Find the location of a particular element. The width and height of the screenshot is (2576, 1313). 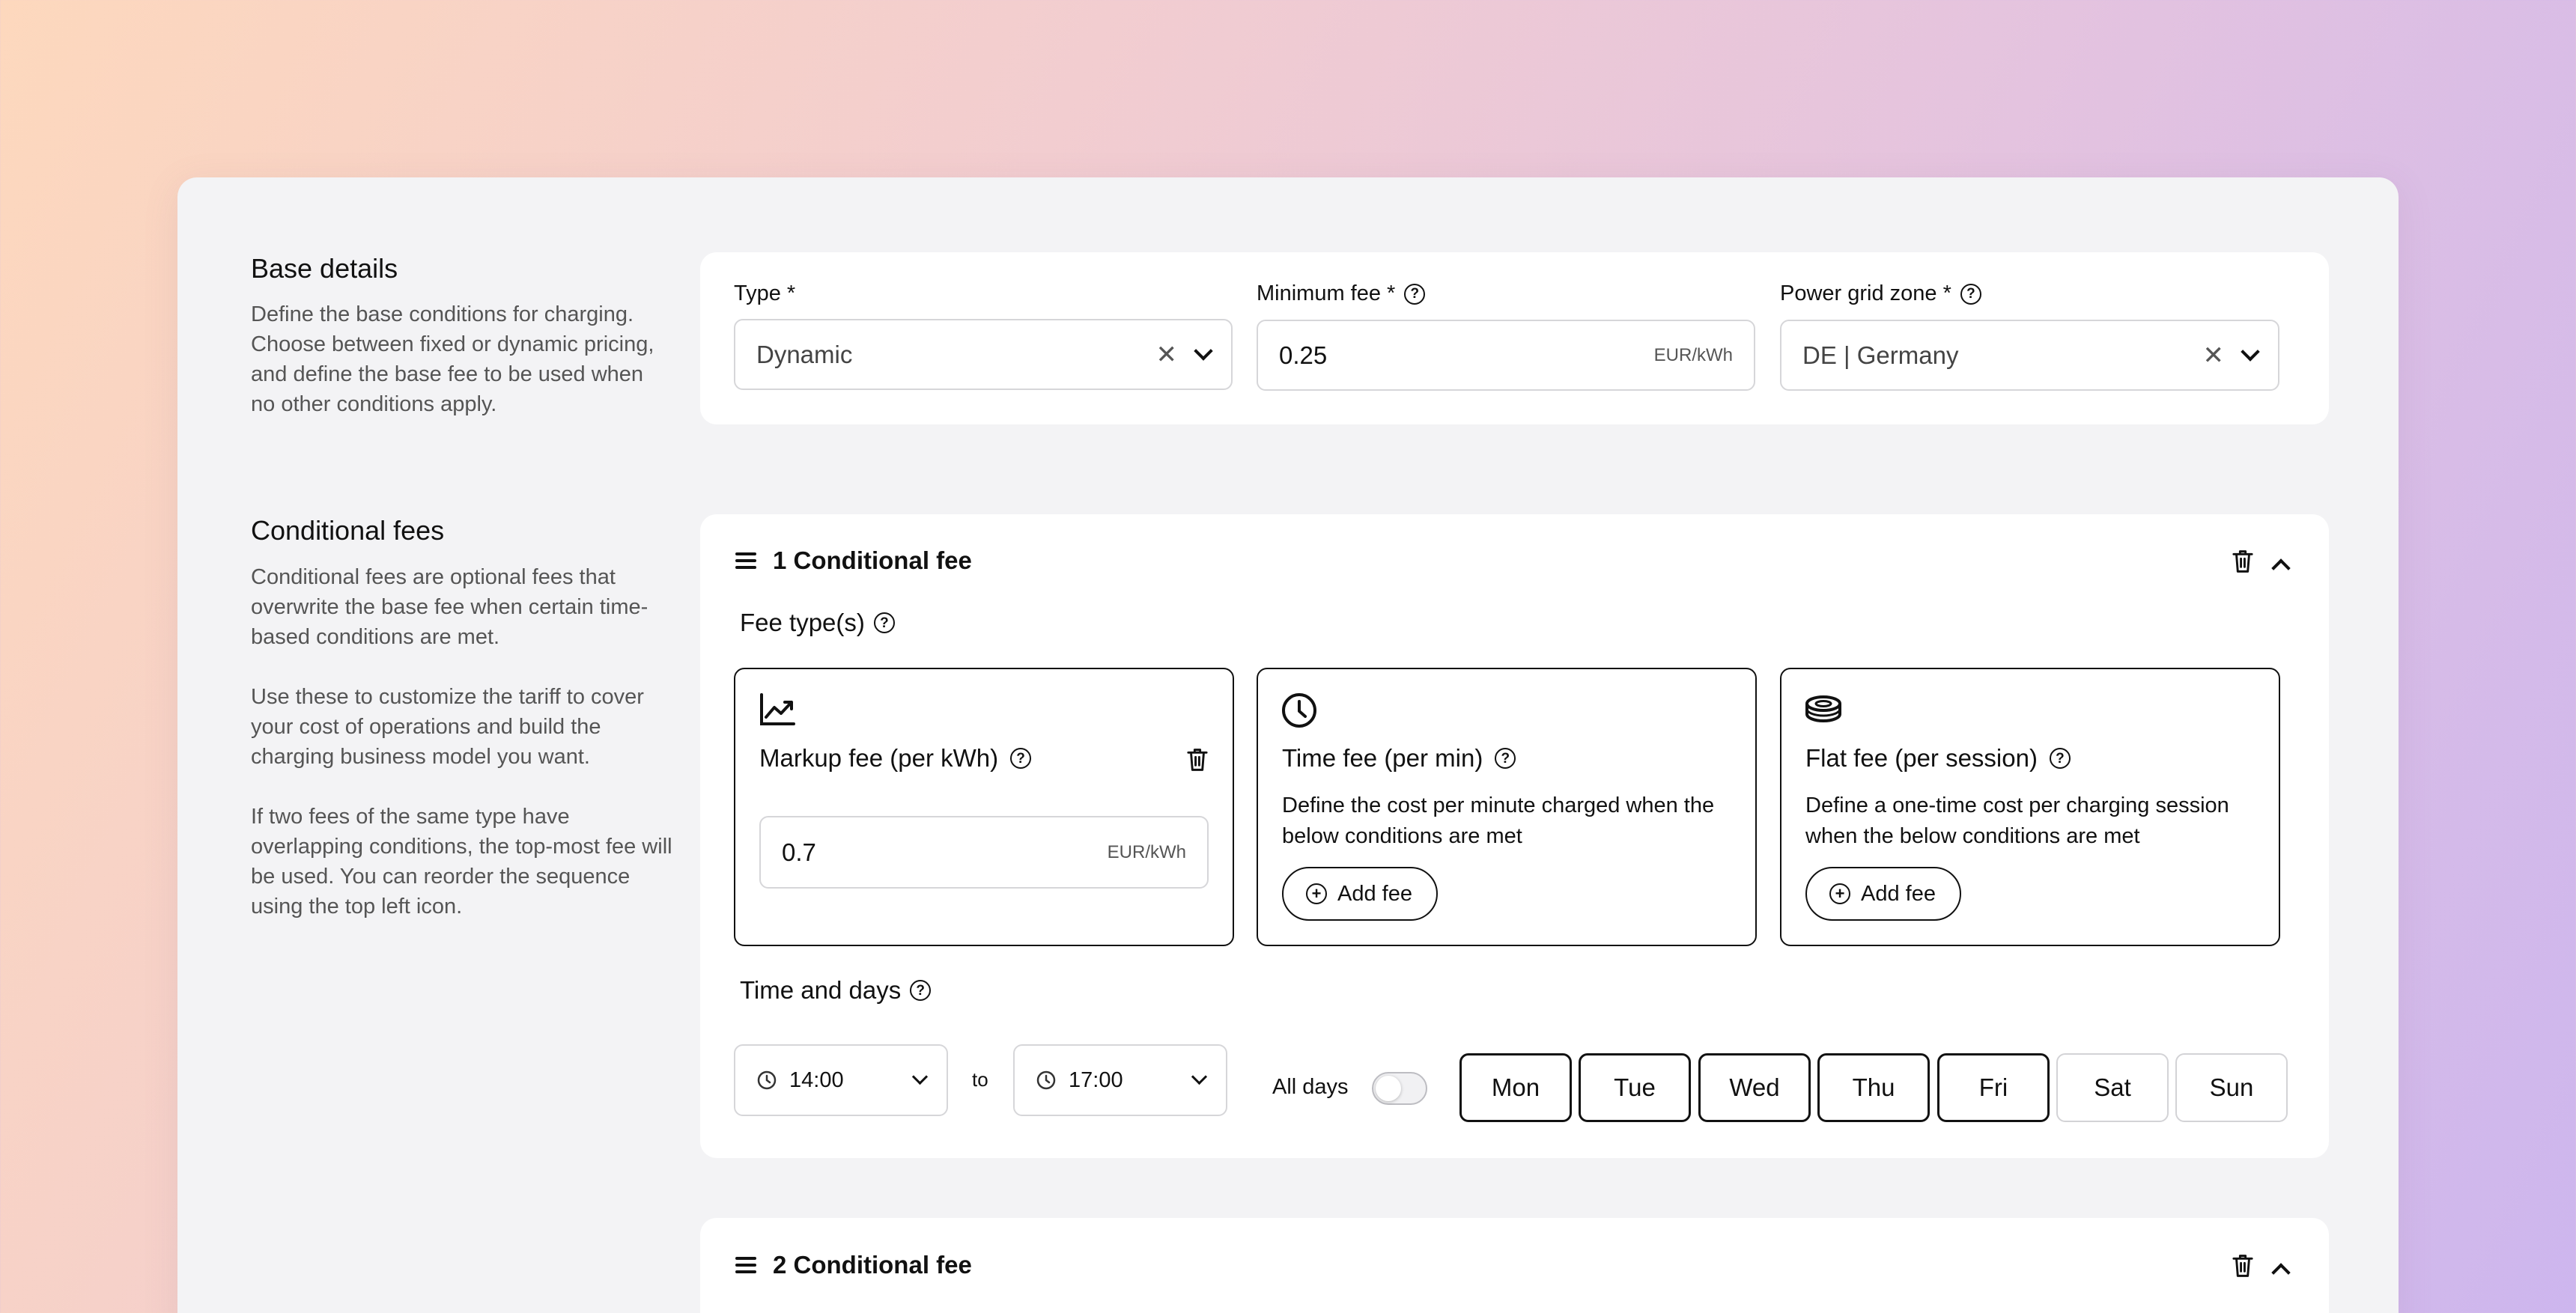

flat-fee-title: Flat fee (per session) ? is located at coordinates (1938, 758).